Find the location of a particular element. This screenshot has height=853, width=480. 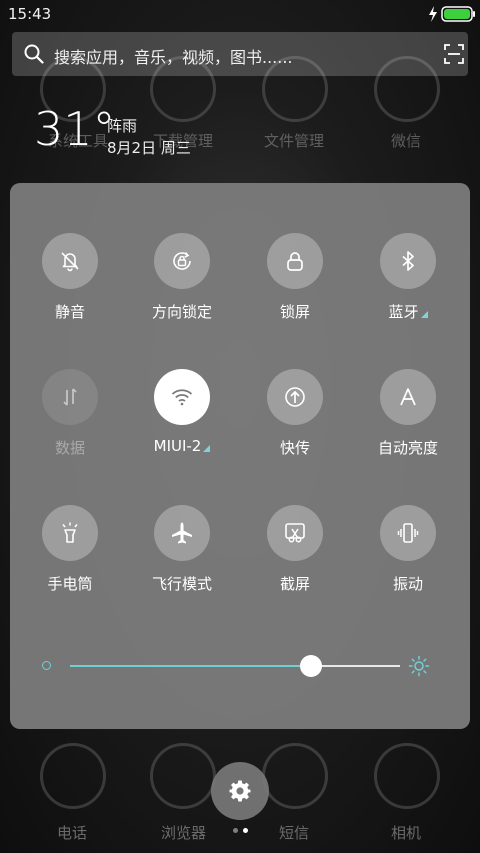

bg-app-label: 文件管理 is located at coordinates (294, 141).